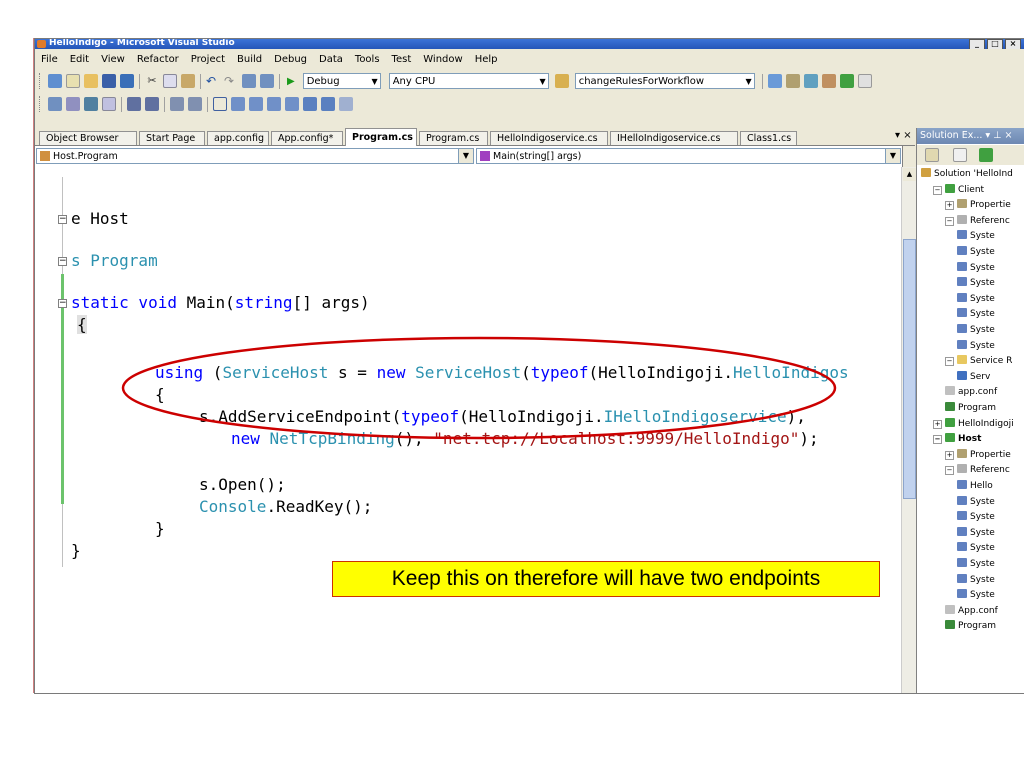 The width and height of the screenshot is (1024, 768). What do you see at coordinates (792, 81) in the screenshot?
I see `properties-window-icon` at bounding box center [792, 81].